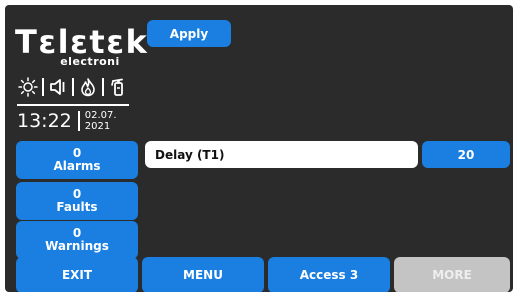  I want to click on clock-date: 02.07. 2021, so click(101, 121).